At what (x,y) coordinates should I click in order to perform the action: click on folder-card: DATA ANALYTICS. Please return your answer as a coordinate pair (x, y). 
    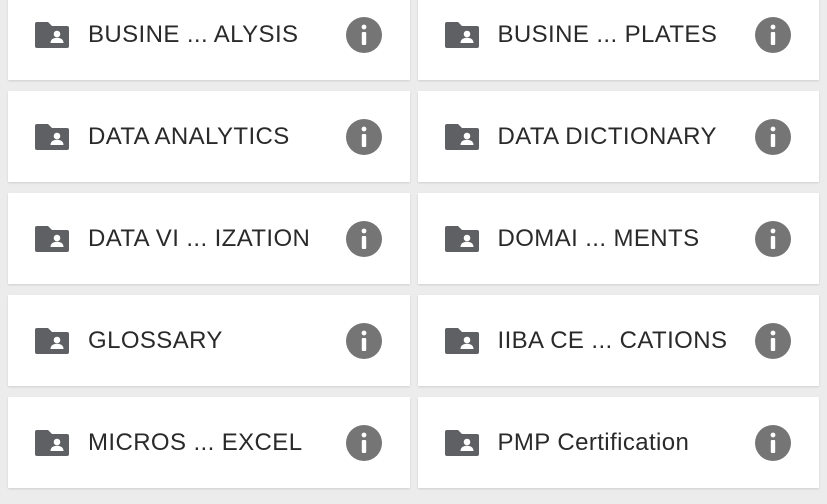
    Looking at the image, I should click on (209, 136).